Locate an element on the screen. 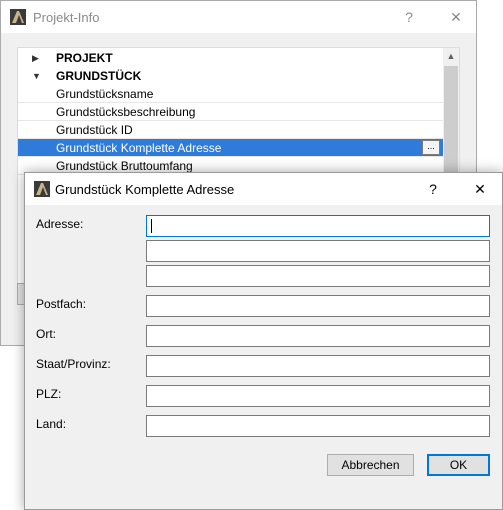  expand-arrow-icon: ▶ is located at coordinates (35, 58).